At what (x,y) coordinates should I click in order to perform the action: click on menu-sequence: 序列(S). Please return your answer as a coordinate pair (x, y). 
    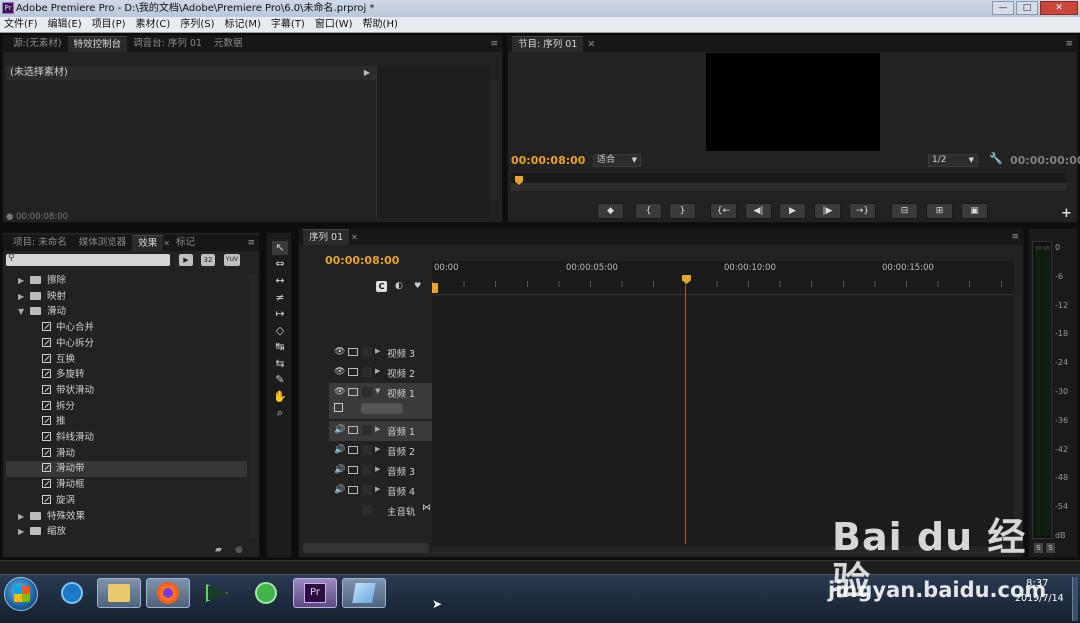
    Looking at the image, I should click on (197, 24).